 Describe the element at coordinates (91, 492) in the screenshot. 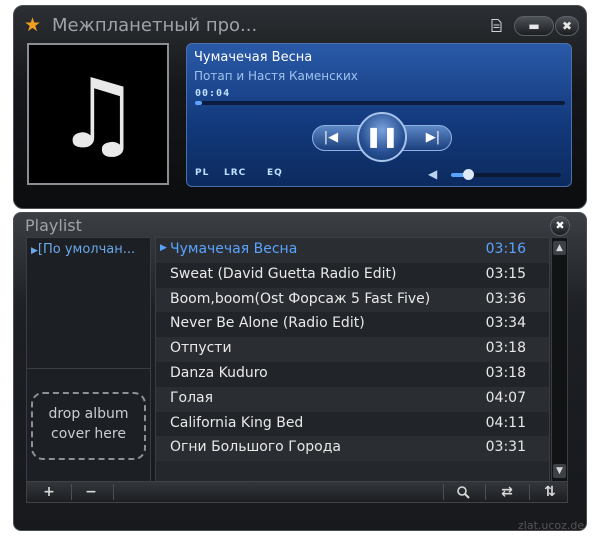

I see `remove-button: −` at that location.